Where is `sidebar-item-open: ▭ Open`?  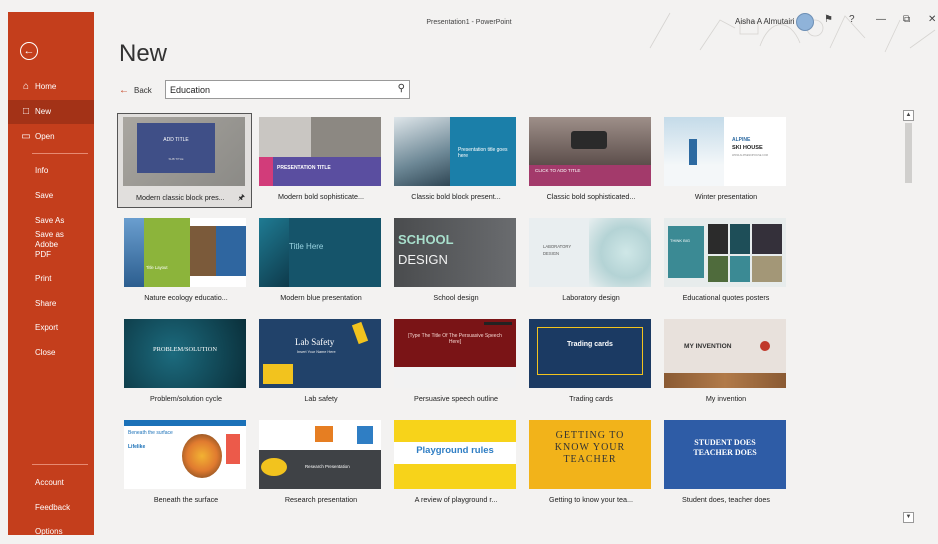
sidebar-item-open: ▭ Open is located at coordinates (51, 137).